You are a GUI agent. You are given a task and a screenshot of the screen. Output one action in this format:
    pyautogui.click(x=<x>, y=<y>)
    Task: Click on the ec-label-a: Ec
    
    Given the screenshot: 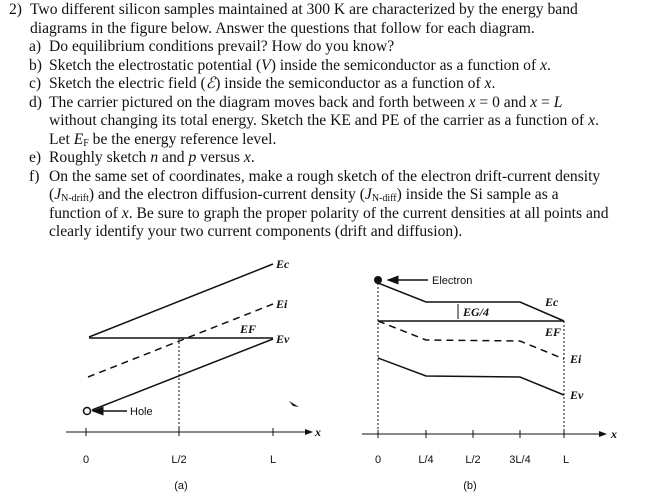 What is the action you would take?
    pyautogui.click(x=282, y=264)
    